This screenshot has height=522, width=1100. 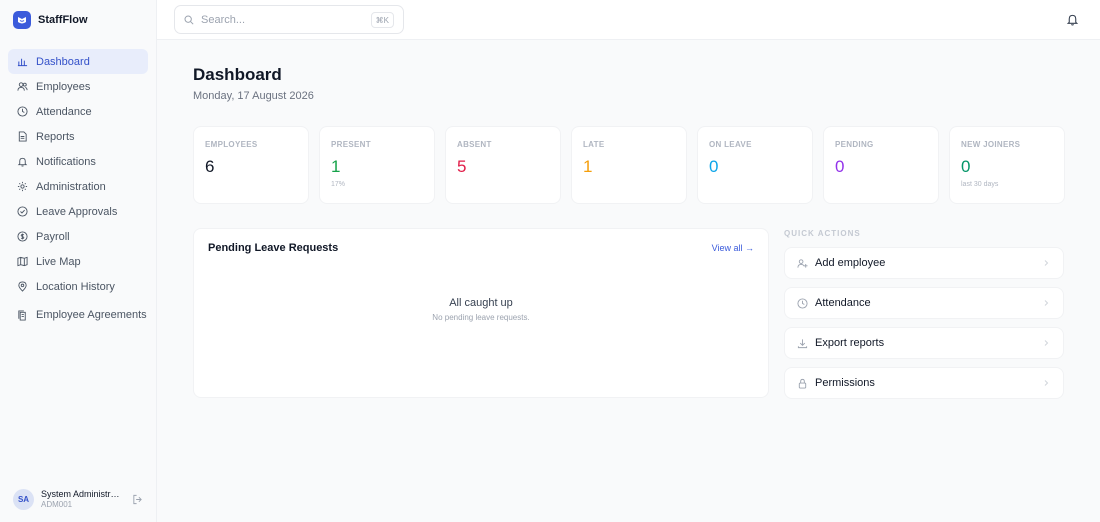 I want to click on stat-card-on-leave: ON LEAVE 0, so click(x=755, y=165).